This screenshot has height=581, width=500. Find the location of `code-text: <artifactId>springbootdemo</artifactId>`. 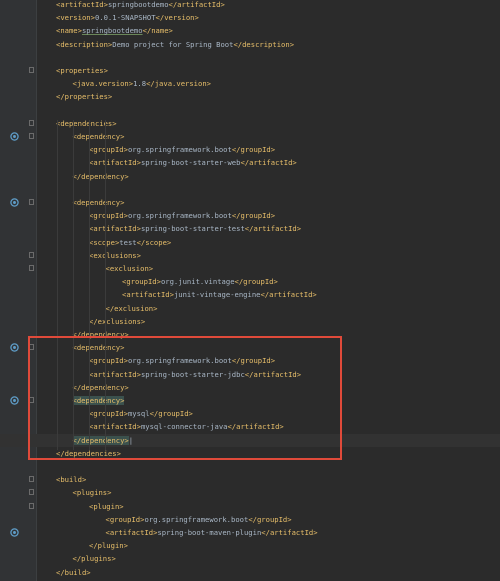

code-text: <artifactId>springbootdemo</artifactId> is located at coordinates (140, 5).